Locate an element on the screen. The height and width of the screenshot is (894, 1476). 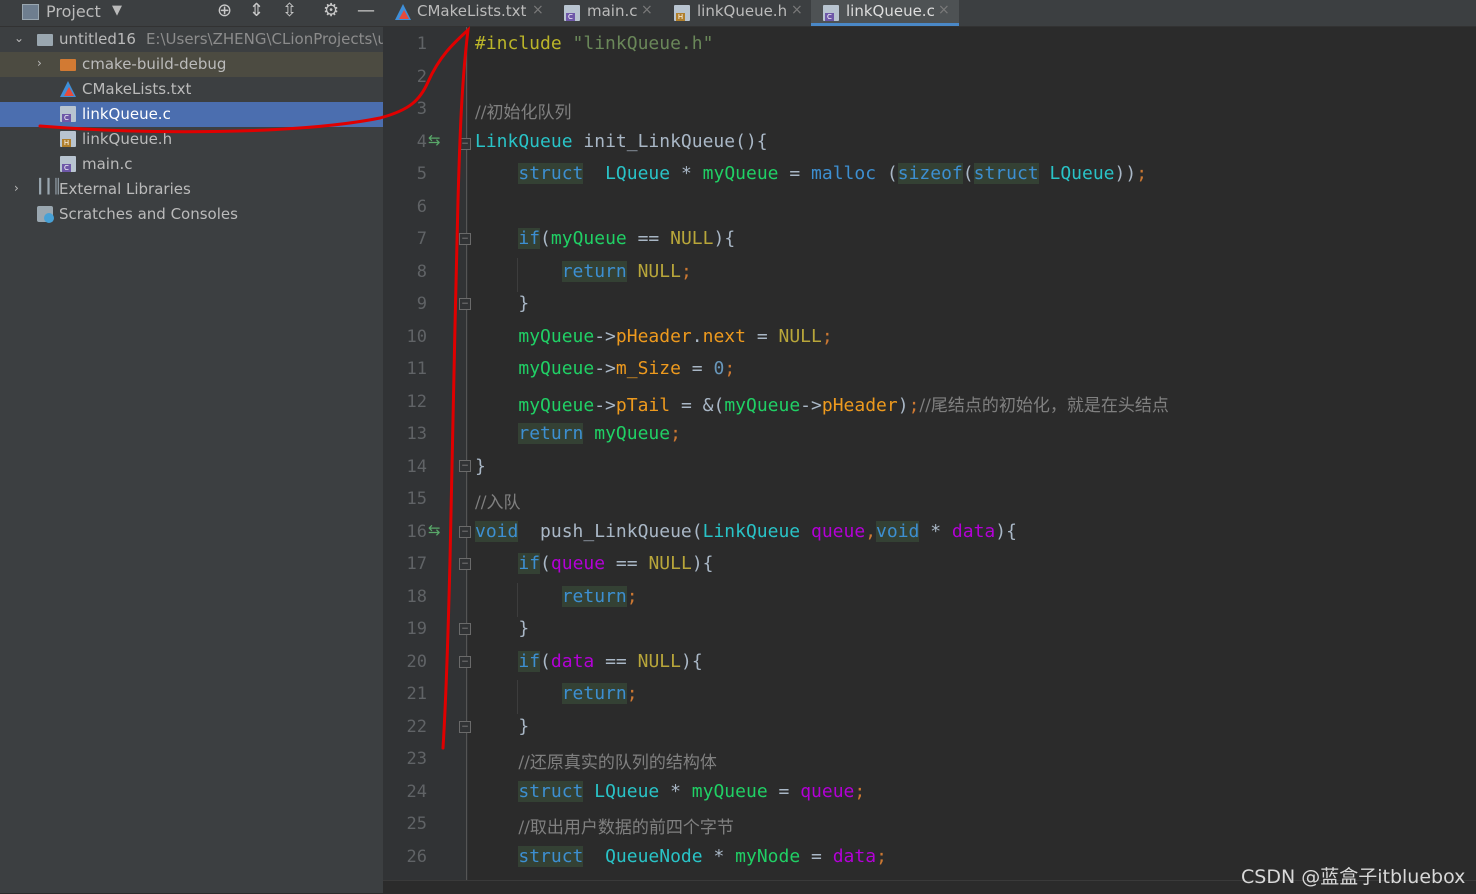
project-view-icon is located at coordinates (30, 12).